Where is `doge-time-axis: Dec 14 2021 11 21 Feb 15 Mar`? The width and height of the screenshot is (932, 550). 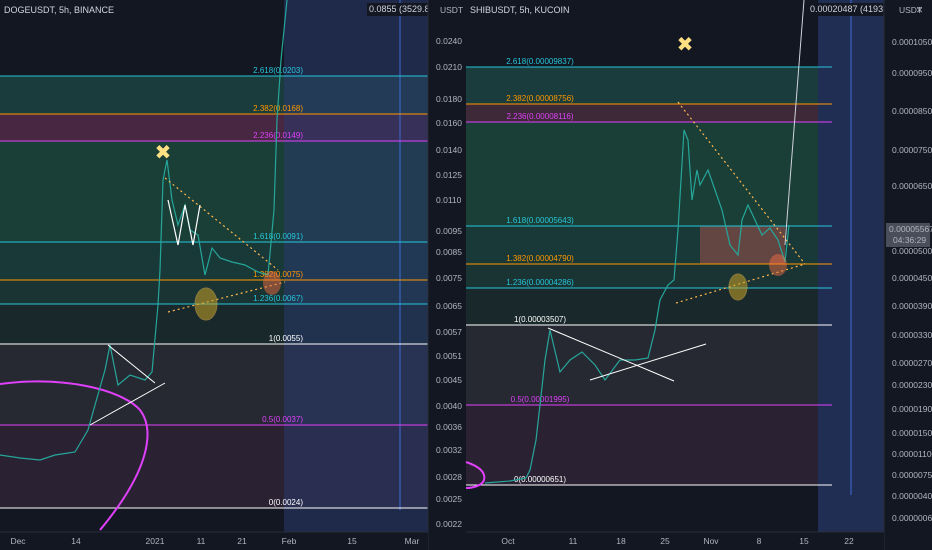
doge-time-axis: Dec 14 2021 11 21 Feb 15 Mar is located at coordinates (214, 540).